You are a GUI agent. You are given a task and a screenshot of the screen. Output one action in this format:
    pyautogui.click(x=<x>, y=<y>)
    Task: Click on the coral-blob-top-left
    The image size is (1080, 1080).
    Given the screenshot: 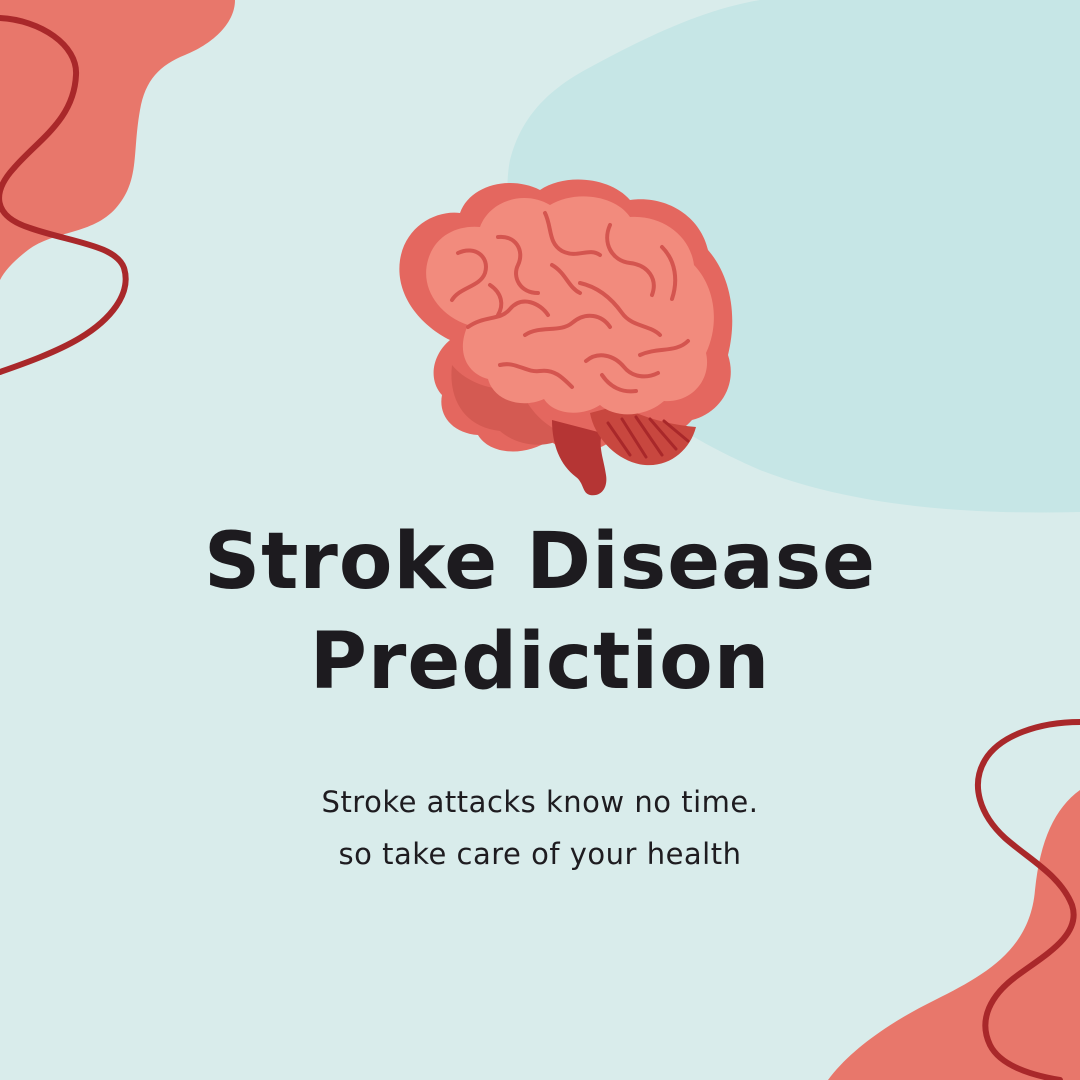 What is the action you would take?
    pyautogui.click(x=117, y=140)
    